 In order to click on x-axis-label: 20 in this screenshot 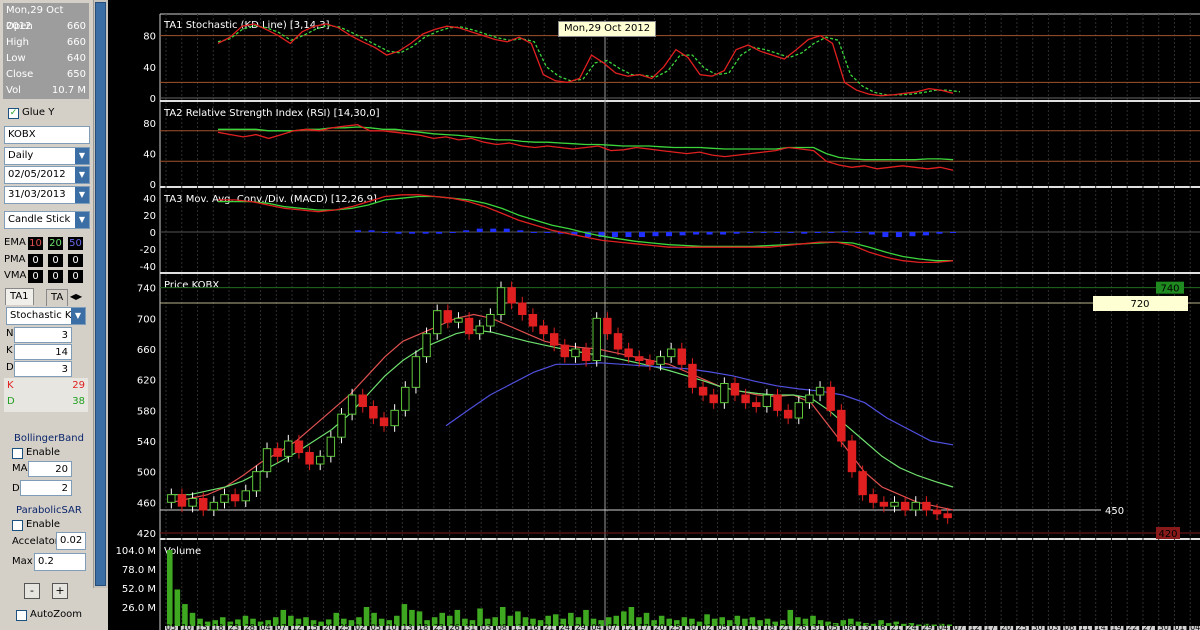, I will do `click(659, 626)`.